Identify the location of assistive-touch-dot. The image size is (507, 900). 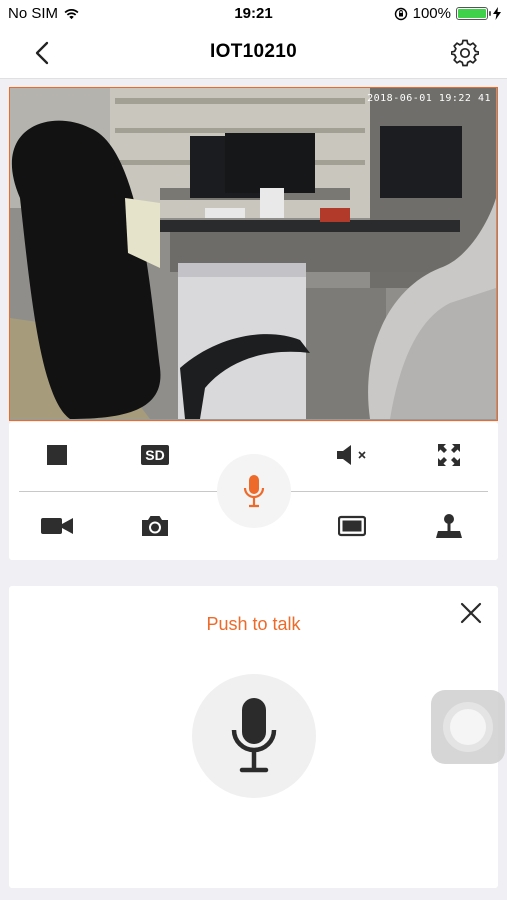
(468, 727).